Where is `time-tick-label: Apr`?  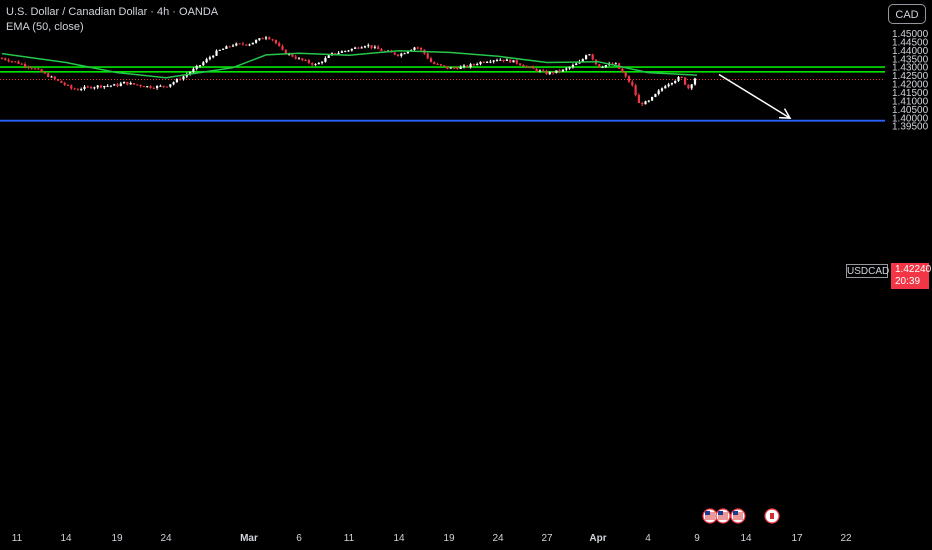
time-tick-label: Apr is located at coordinates (597, 538).